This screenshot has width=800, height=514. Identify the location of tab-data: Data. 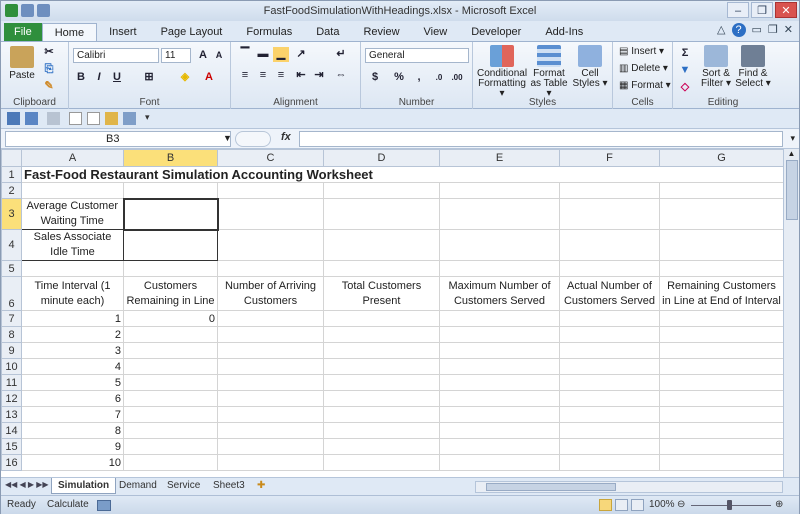
(327, 32).